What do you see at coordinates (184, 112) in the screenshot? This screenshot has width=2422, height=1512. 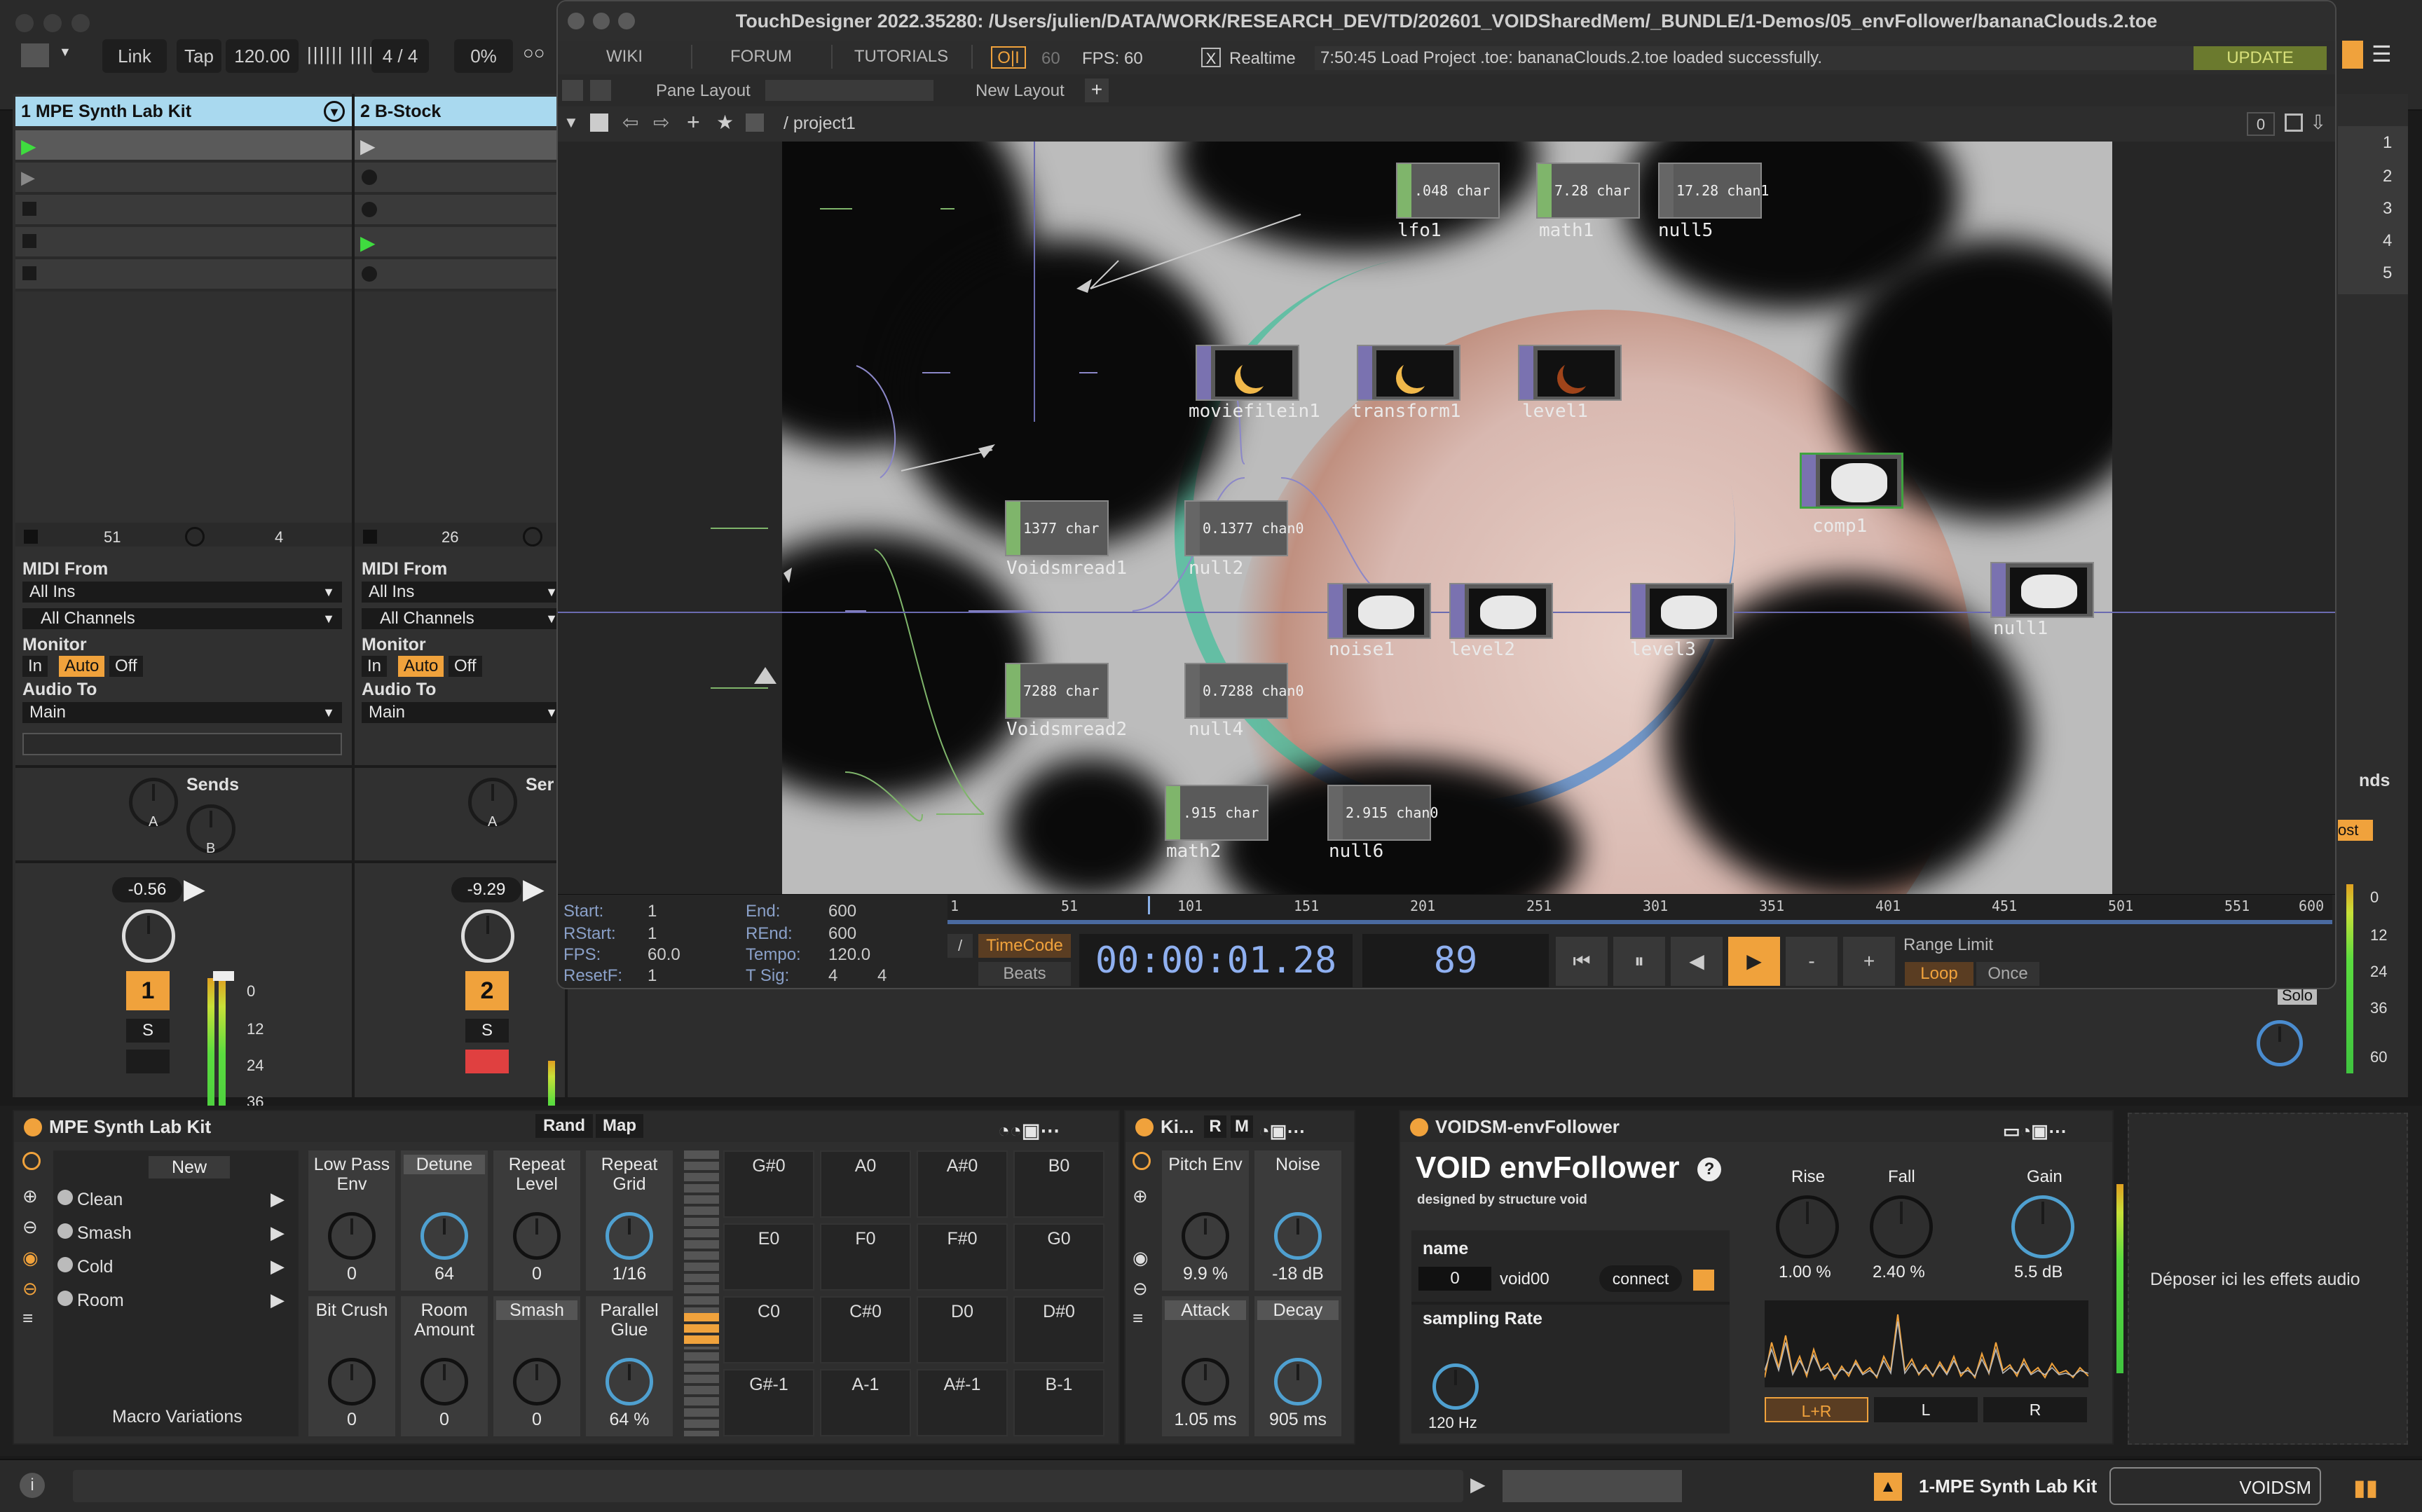 I see `track-1-title: 1 MPE Synth Lab Kit` at bounding box center [184, 112].